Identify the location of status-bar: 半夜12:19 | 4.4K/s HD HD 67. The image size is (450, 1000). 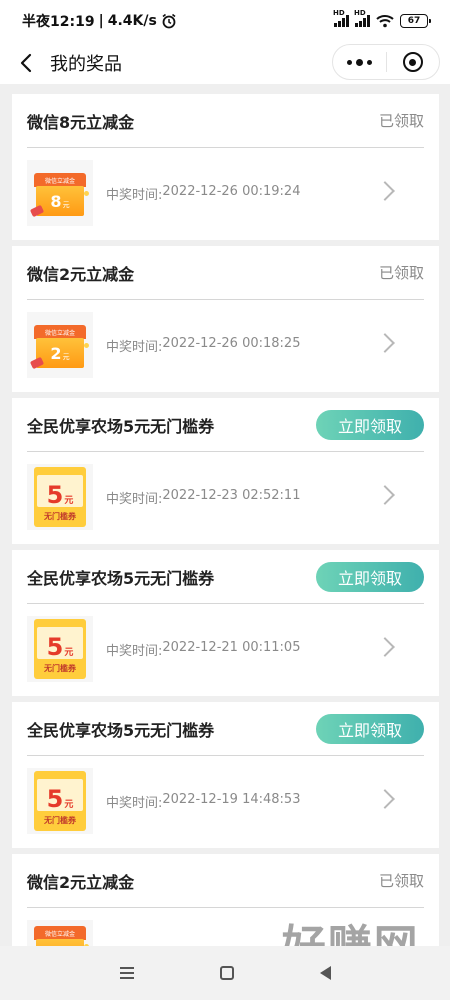
(225, 21).